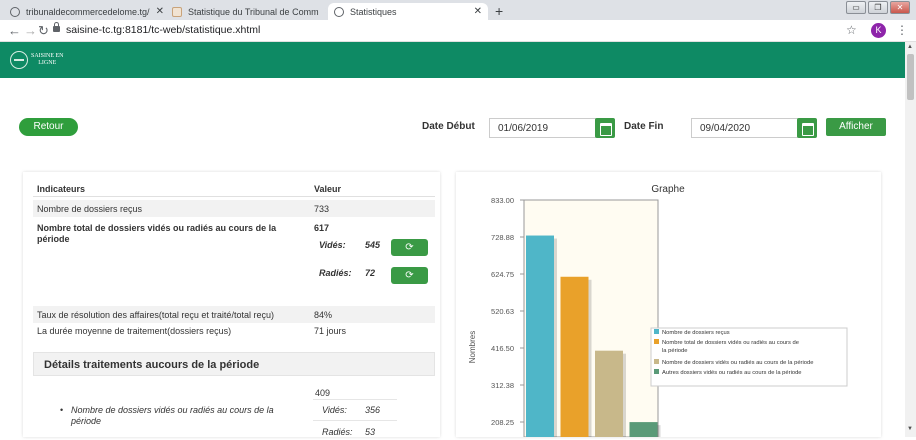  I want to click on date-debut-input: 01/06/2019, so click(542, 128).